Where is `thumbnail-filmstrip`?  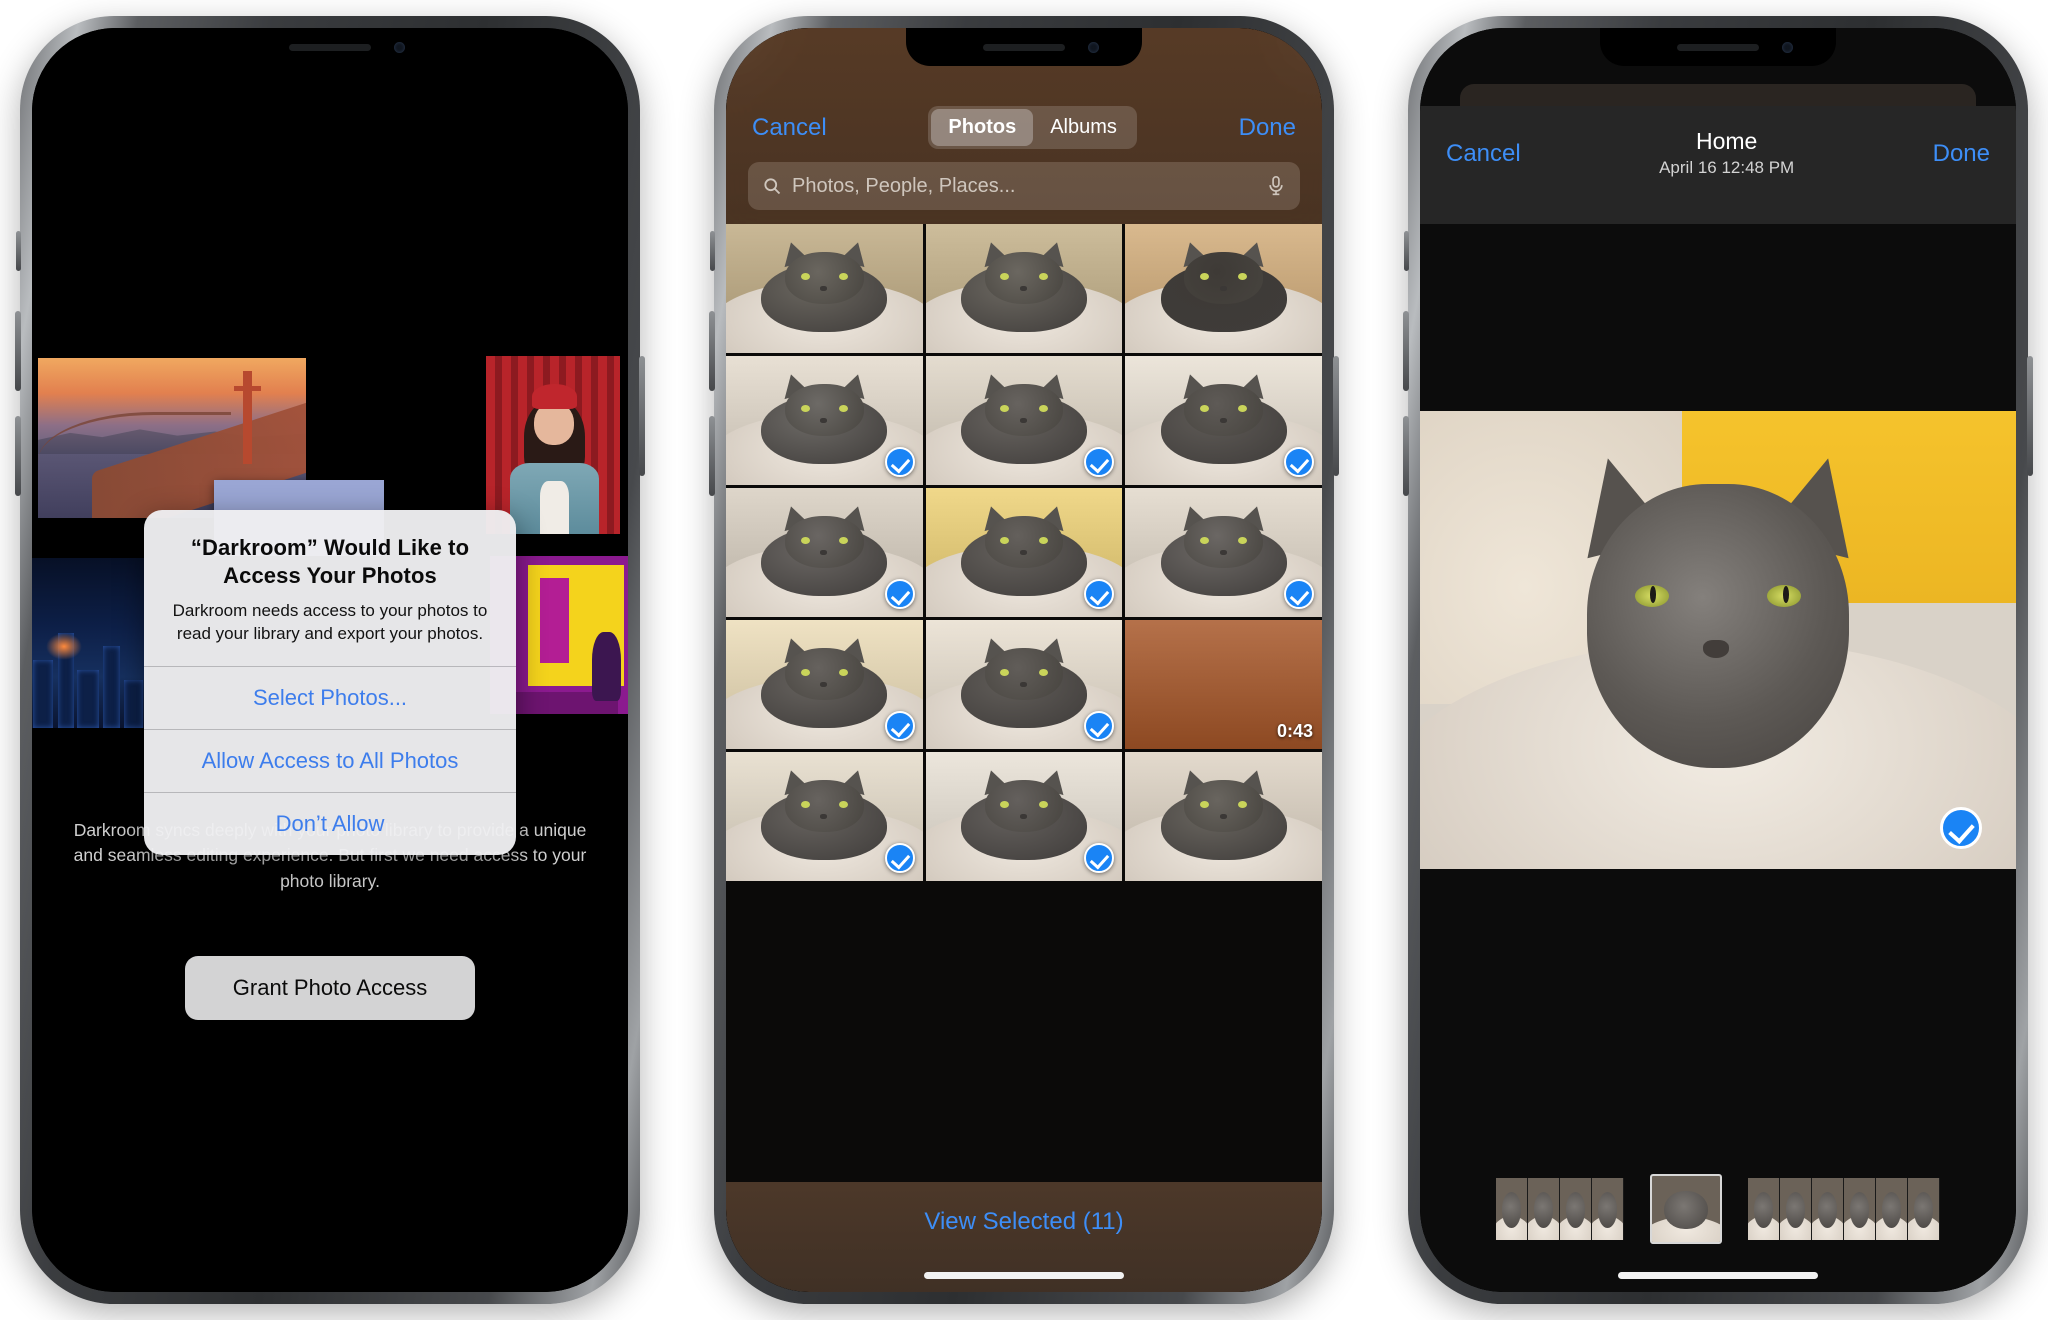 thumbnail-filmstrip is located at coordinates (1718, 1209).